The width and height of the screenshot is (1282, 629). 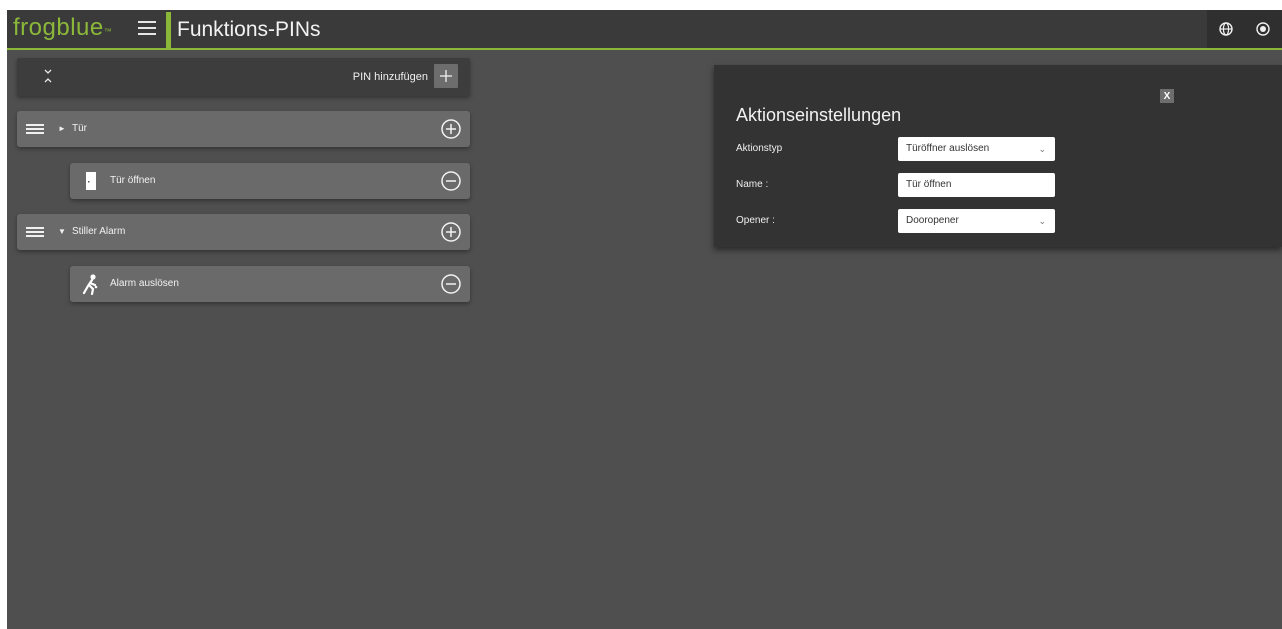 What do you see at coordinates (932, 220) in the screenshot?
I see `opener-value: Dooropener` at bounding box center [932, 220].